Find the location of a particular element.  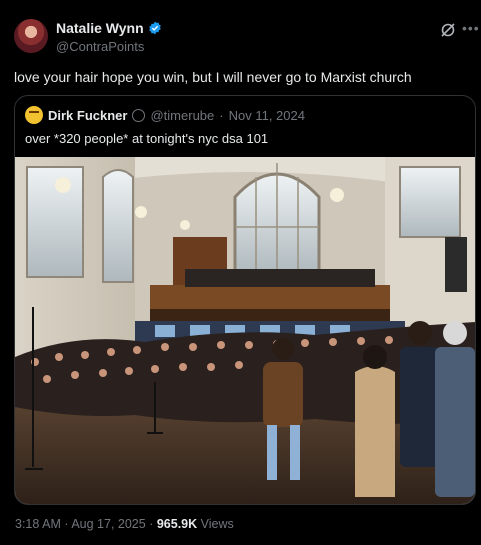

speaker is located at coordinates (456, 264).